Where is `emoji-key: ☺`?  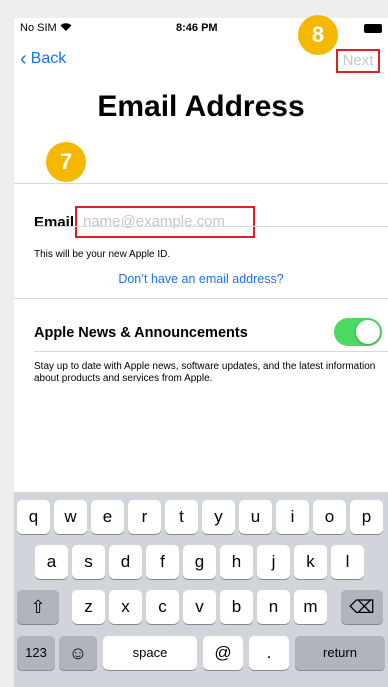 emoji-key: ☺ is located at coordinates (78, 653).